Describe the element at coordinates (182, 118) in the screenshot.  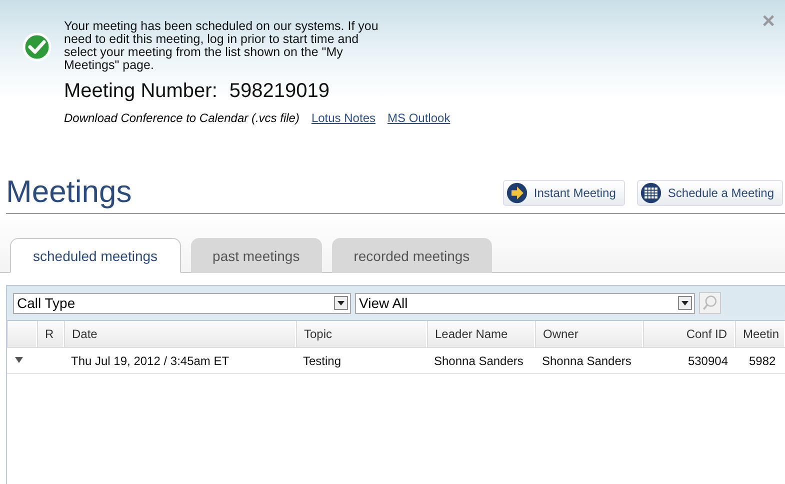
I see `download-label: Download Conference to Calendar (.vcs file)` at that location.